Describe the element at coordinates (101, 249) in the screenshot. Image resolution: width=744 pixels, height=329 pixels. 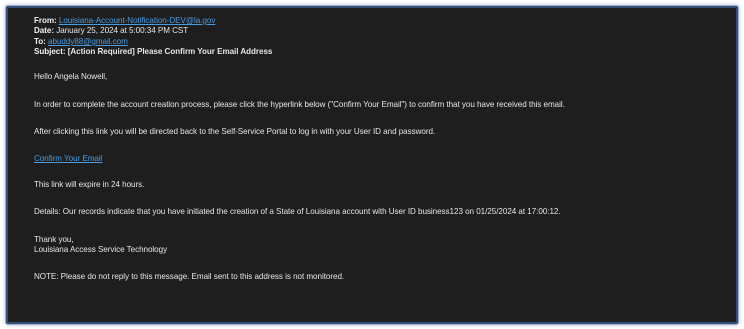
I see `signature: Louisiana Access Service Technology` at that location.